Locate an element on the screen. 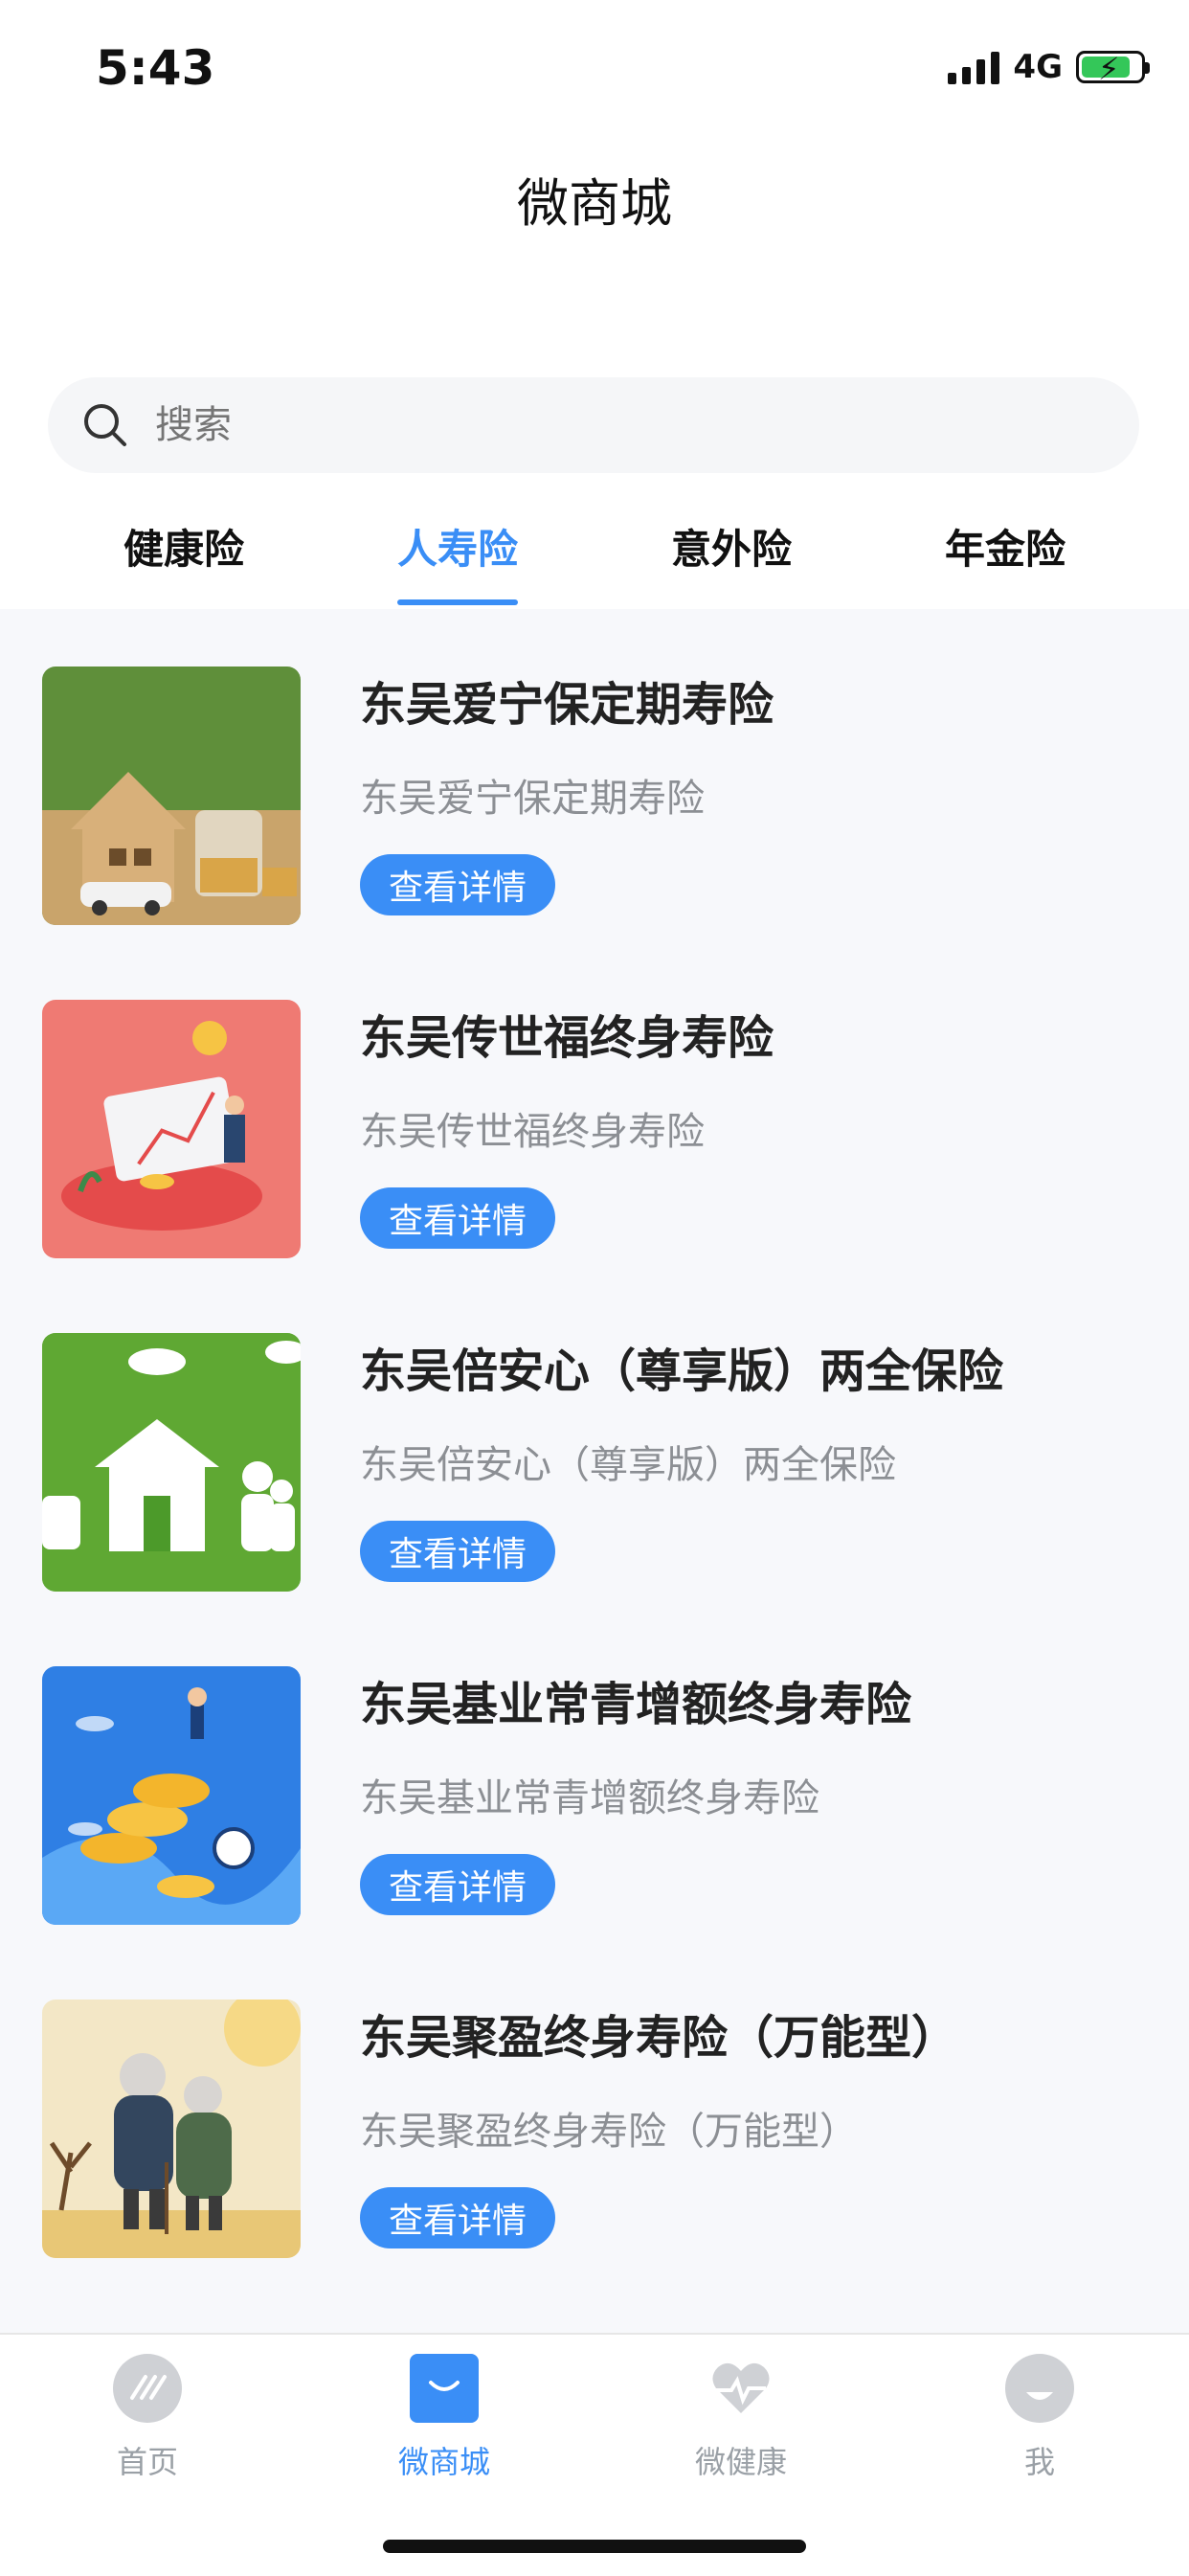 The width and height of the screenshot is (1189, 2576). tabbar-item-me: 我 is located at coordinates (1039, 2421).